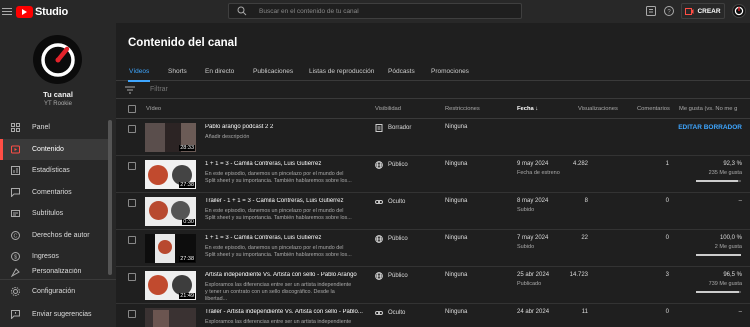 Image resolution: width=750 pixels, height=327 pixels. What do you see at coordinates (375, 11) in the screenshot?
I see `search-input: Buscar en el contenido de tu canal` at bounding box center [375, 11].